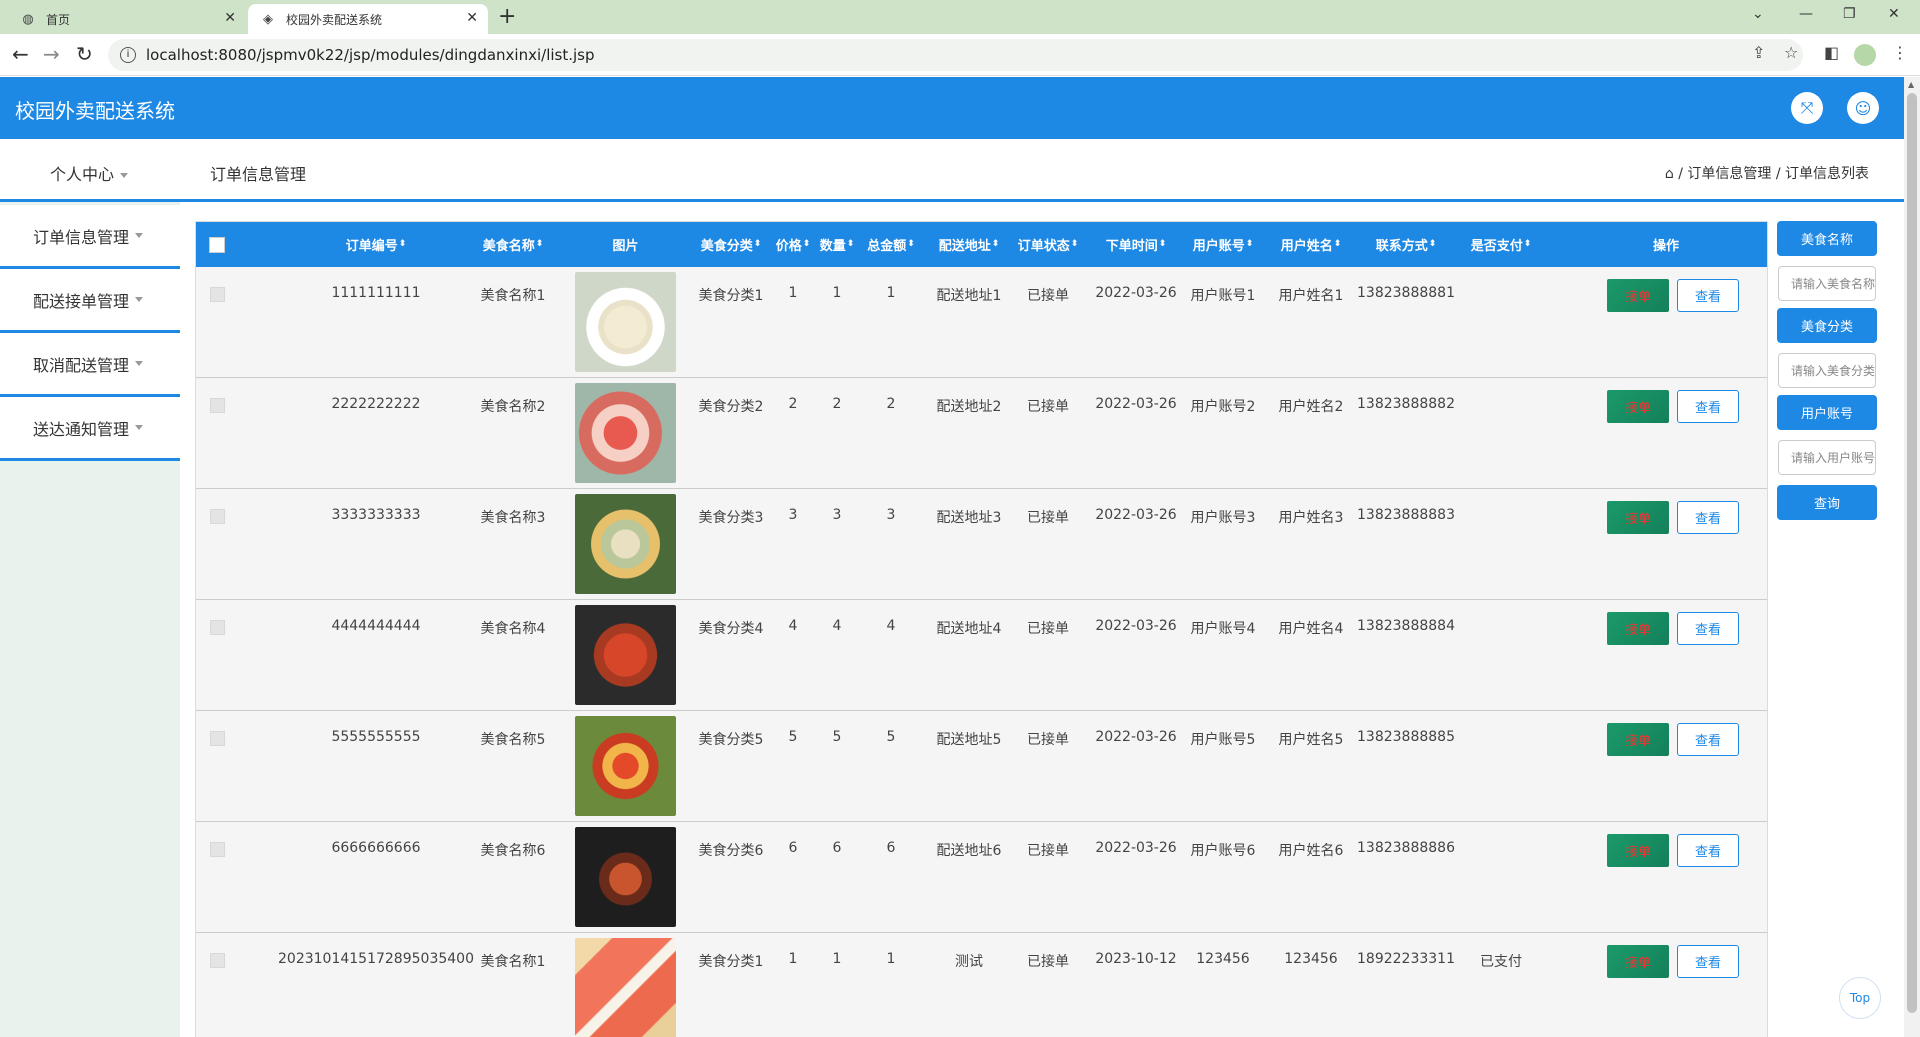 The height and width of the screenshot is (1037, 1920). What do you see at coordinates (1849, 14) in the screenshot?
I see `restore-icon: ❐` at bounding box center [1849, 14].